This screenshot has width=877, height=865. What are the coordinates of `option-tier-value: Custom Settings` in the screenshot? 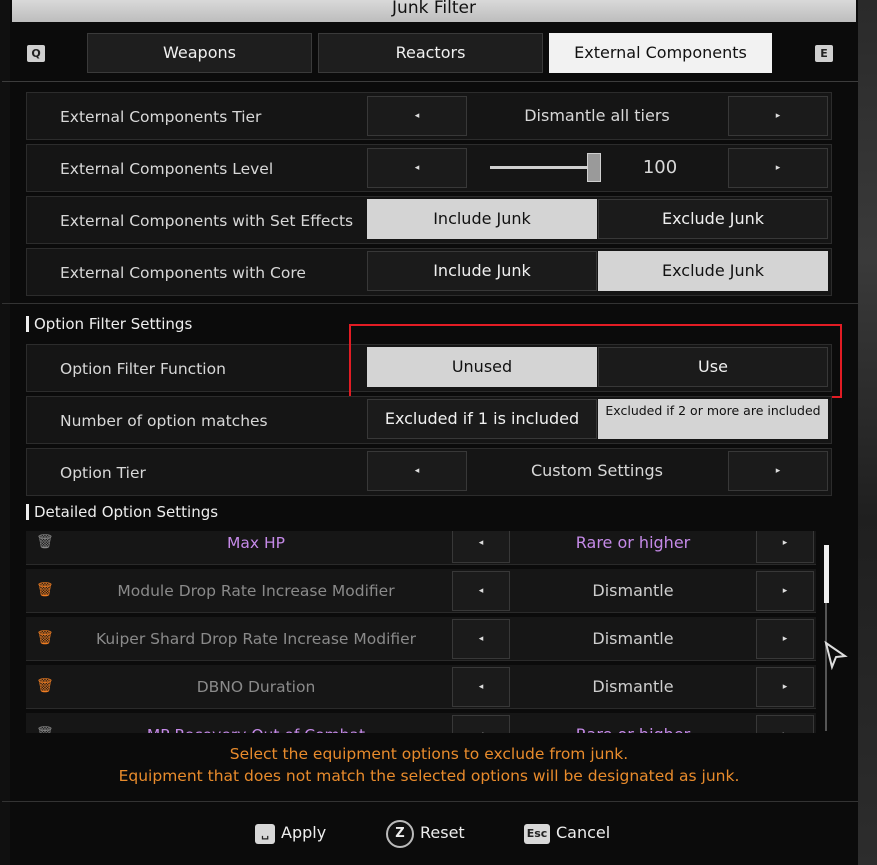 It's located at (596, 470).